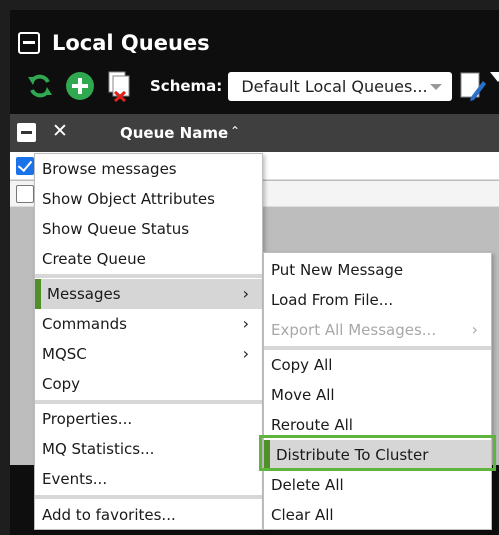  I want to click on menu-item-label: Reroute All, so click(312, 425).